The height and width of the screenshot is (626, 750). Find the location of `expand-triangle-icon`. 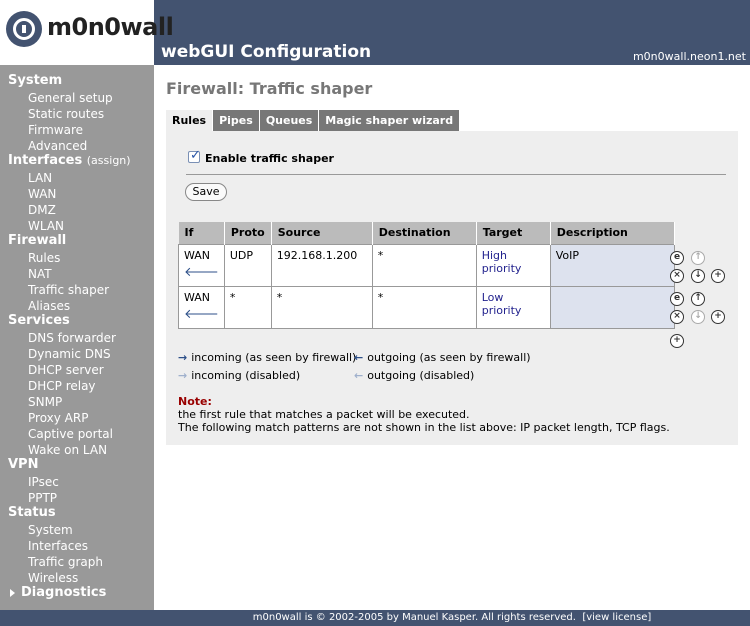

expand-triangle-icon is located at coordinates (12, 593).